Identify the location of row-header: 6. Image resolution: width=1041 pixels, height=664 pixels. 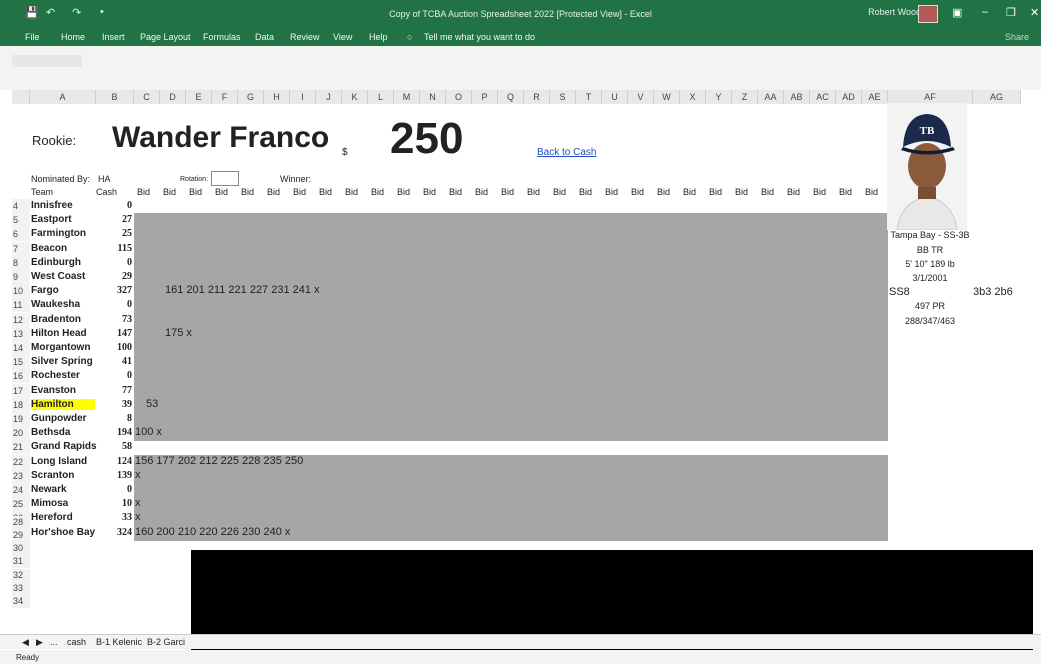
(21, 234).